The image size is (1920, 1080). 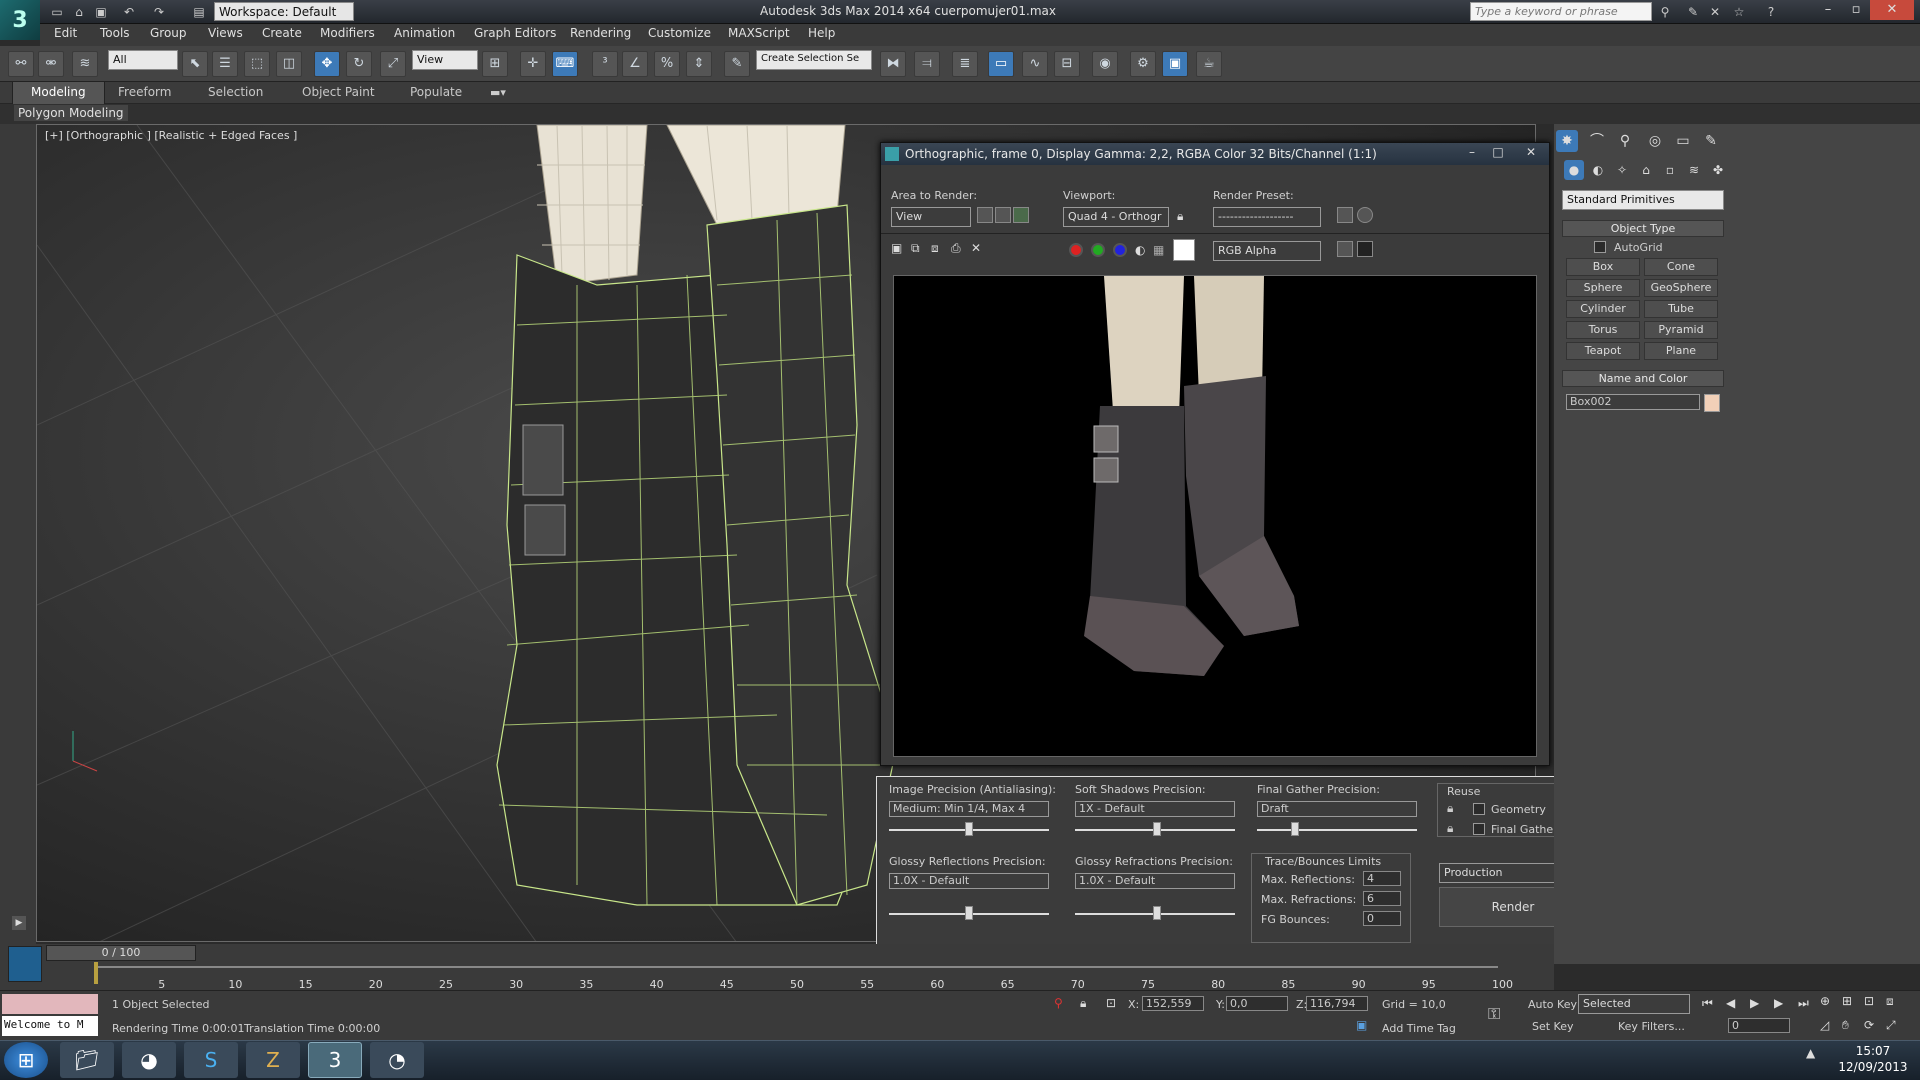 What do you see at coordinates (445, 60) in the screenshot?
I see `reference-coord-dropdown: View` at bounding box center [445, 60].